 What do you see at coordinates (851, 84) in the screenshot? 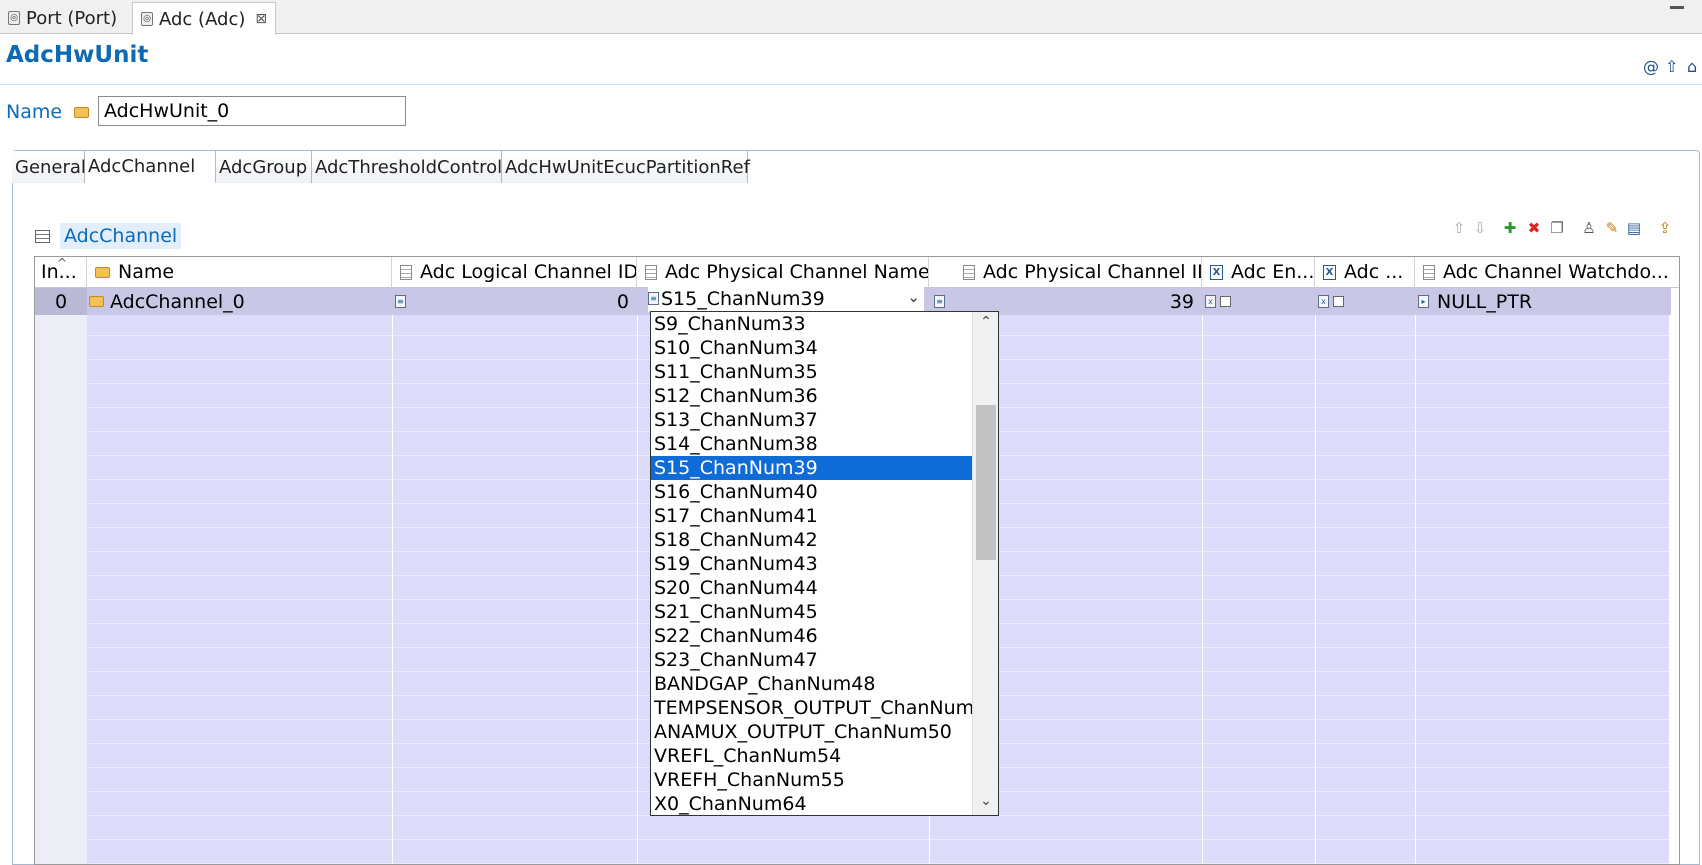
I see `header-separator` at bounding box center [851, 84].